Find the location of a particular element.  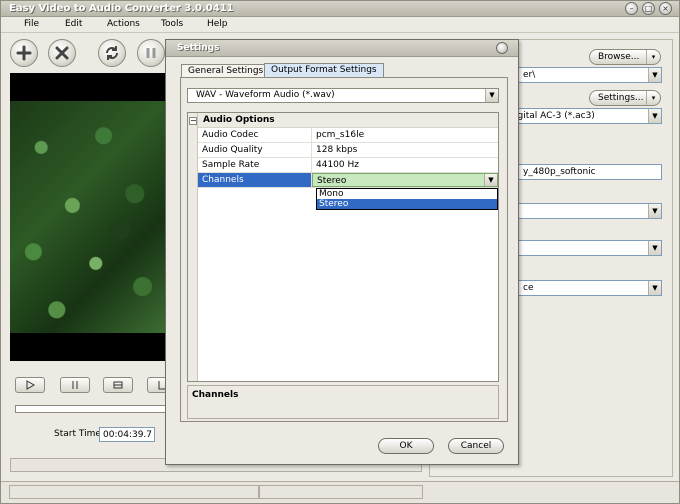

channels-dropdown-list: Mono Stereo is located at coordinates (407, 199).